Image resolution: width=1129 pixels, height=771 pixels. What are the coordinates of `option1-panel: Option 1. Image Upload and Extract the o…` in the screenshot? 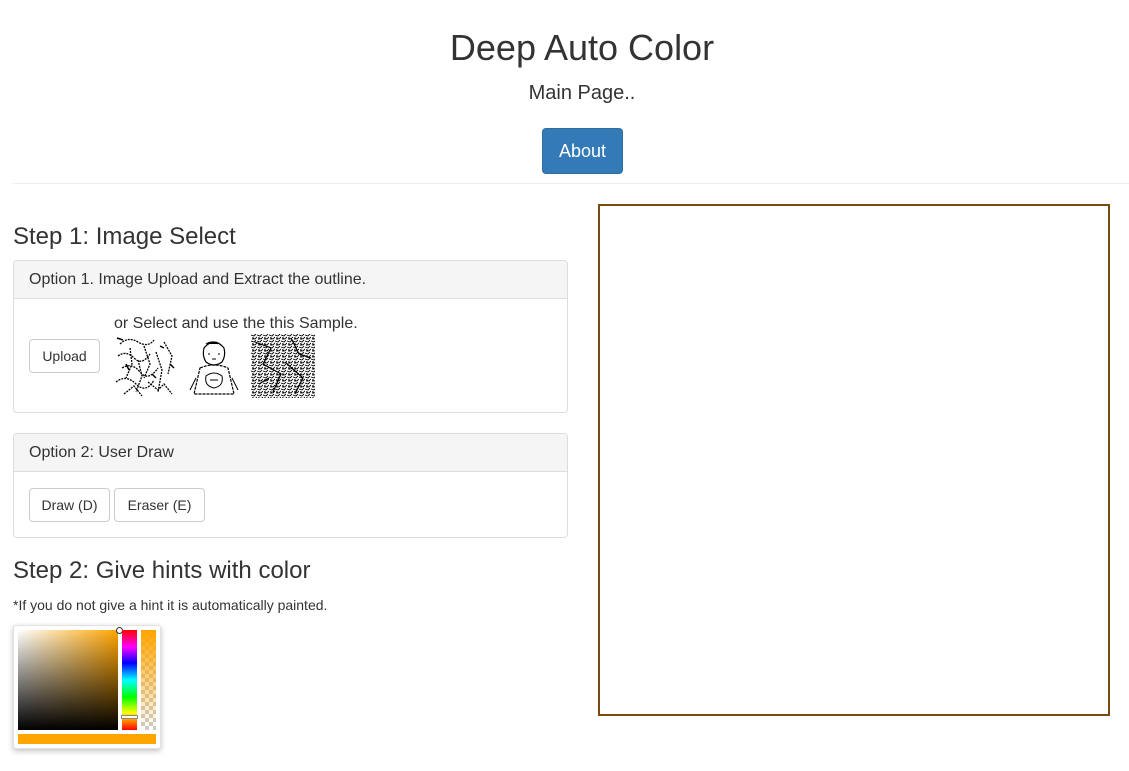 It's located at (290, 336).